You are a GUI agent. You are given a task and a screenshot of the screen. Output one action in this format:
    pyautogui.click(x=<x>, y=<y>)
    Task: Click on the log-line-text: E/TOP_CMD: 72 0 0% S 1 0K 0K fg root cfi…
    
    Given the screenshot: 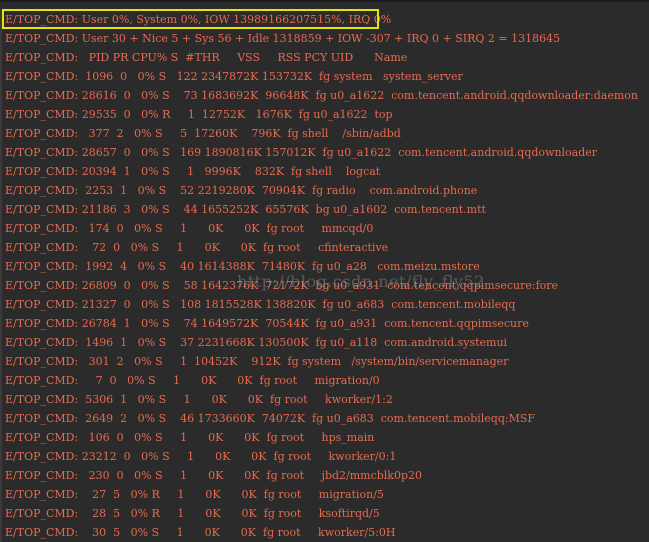 What is the action you would take?
    pyautogui.click(x=197, y=247)
    